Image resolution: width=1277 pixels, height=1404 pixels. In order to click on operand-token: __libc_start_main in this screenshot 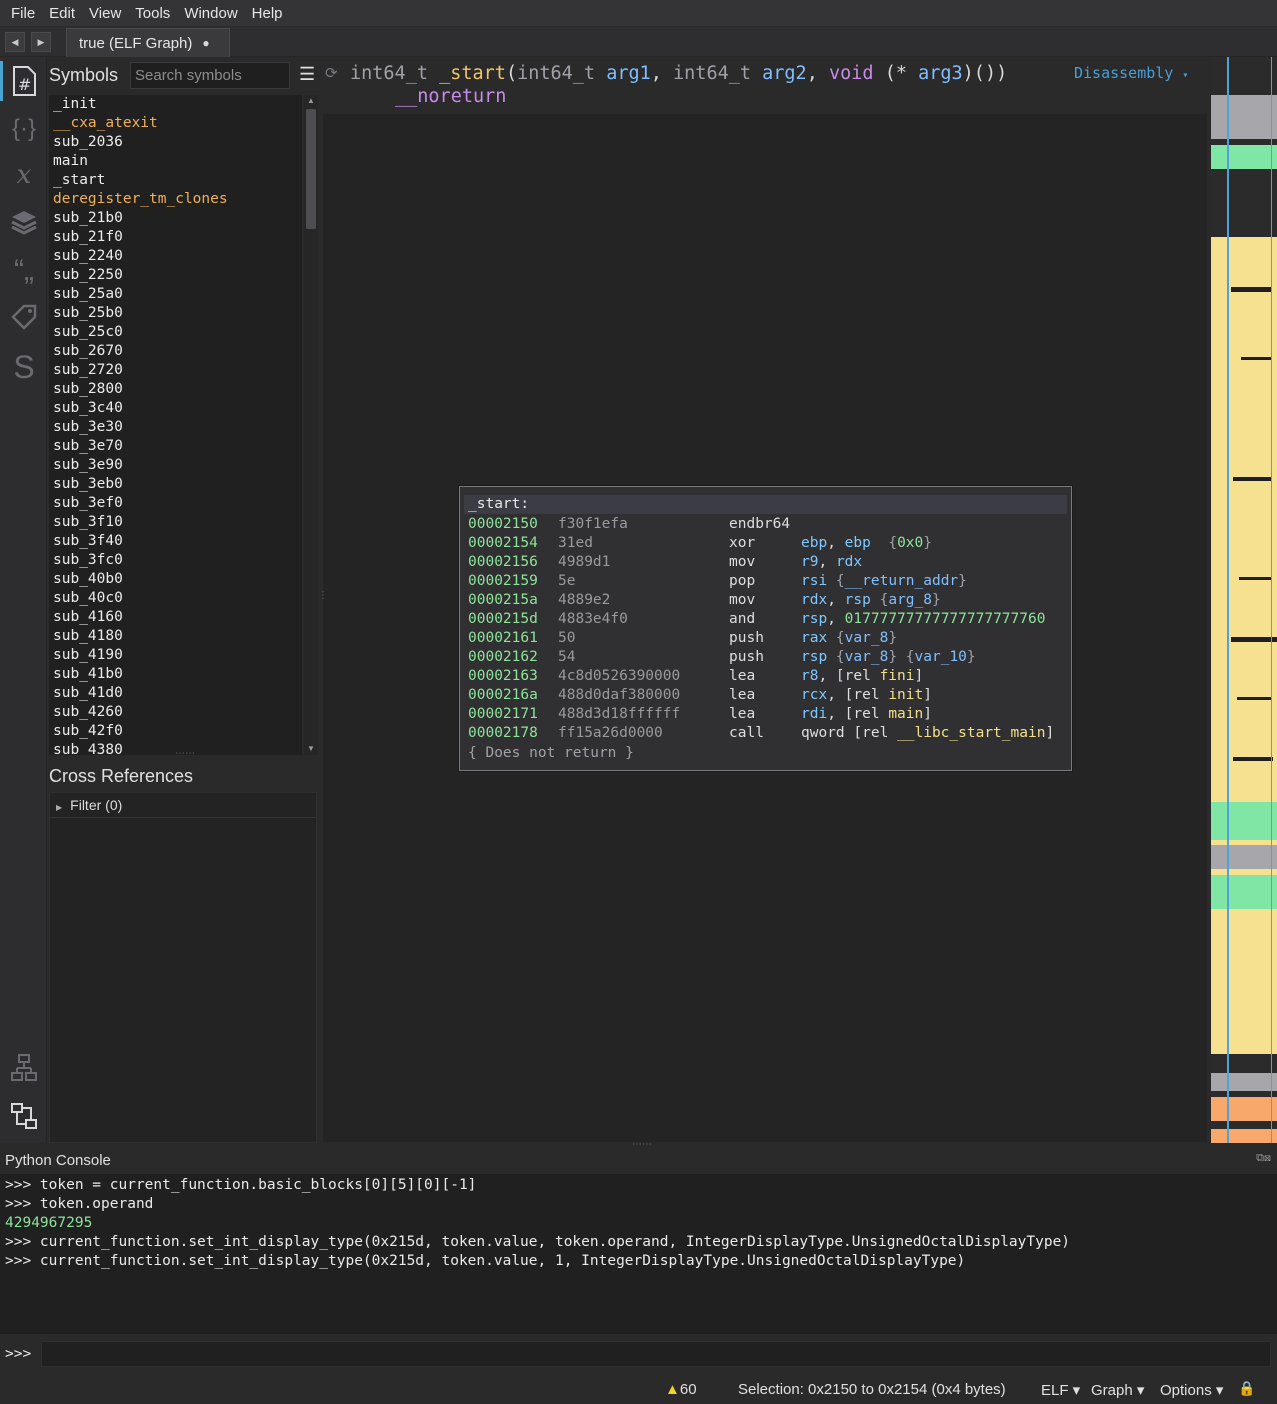, I will do `click(971, 733)`.